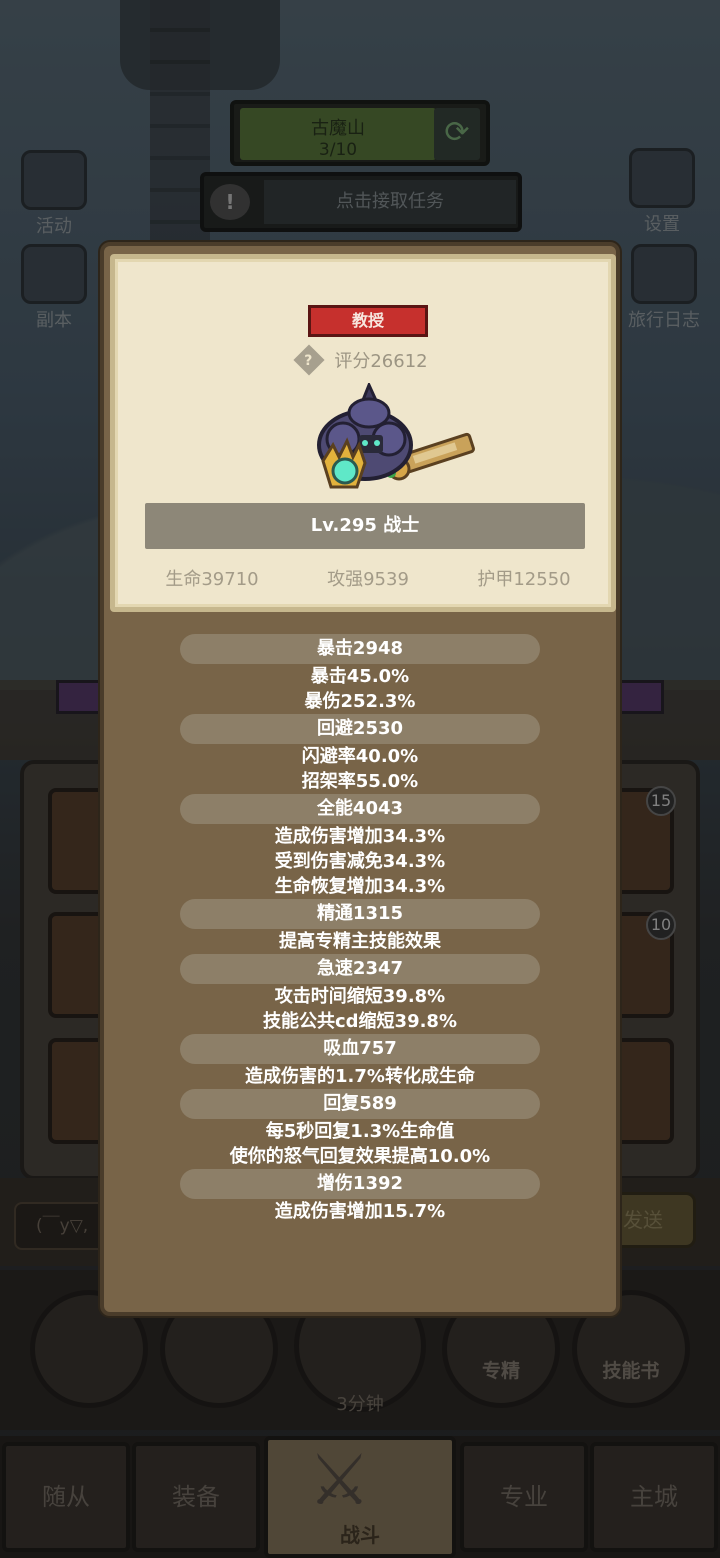 The image size is (720, 1558). Describe the element at coordinates (360, 1131) in the screenshot. I see `stat-line: 每5秒回复1.3%生命值` at that location.